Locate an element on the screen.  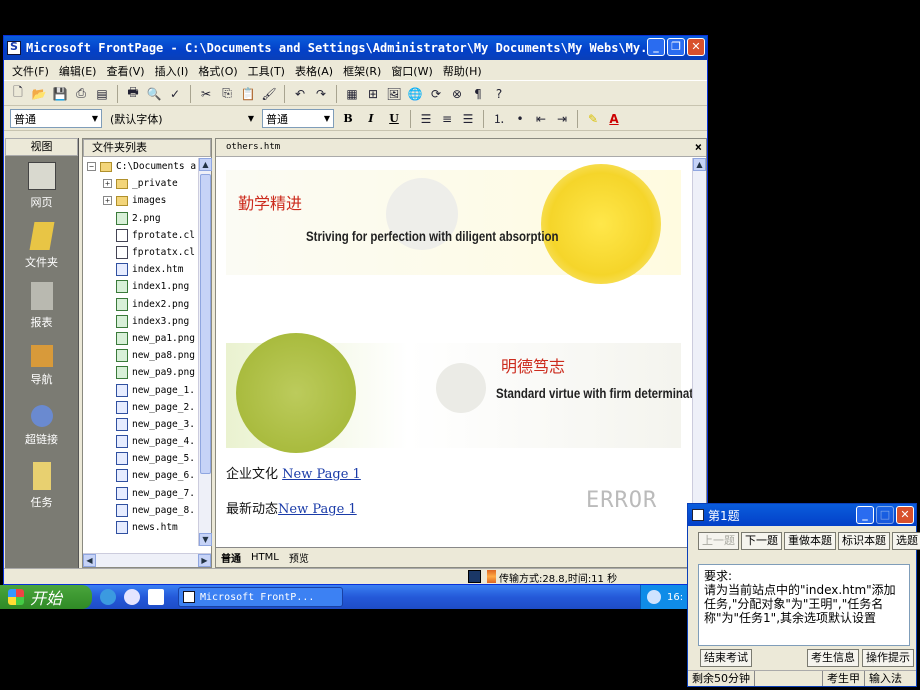
font-color-icon: A is located at coordinates (614, 119).